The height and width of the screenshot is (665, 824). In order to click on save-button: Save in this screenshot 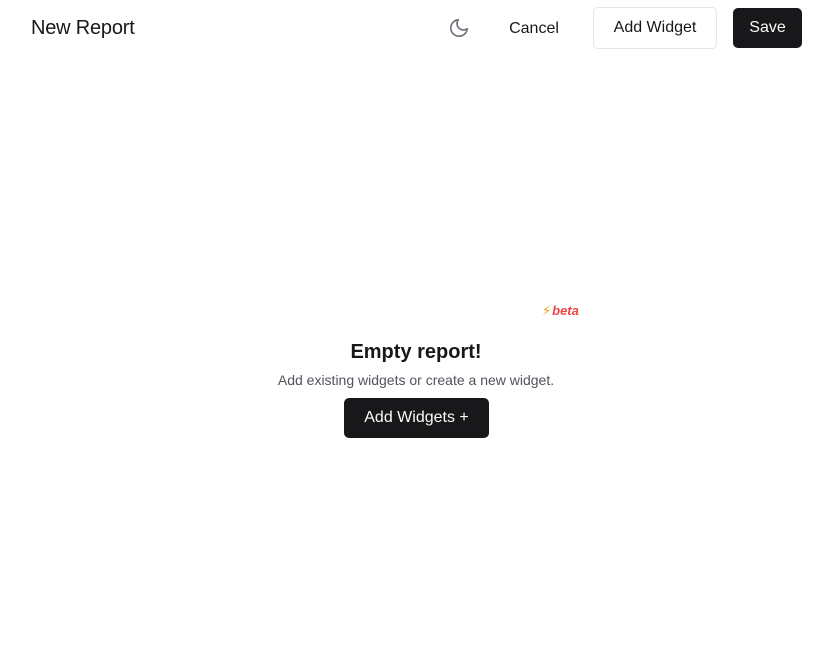, I will do `click(767, 28)`.